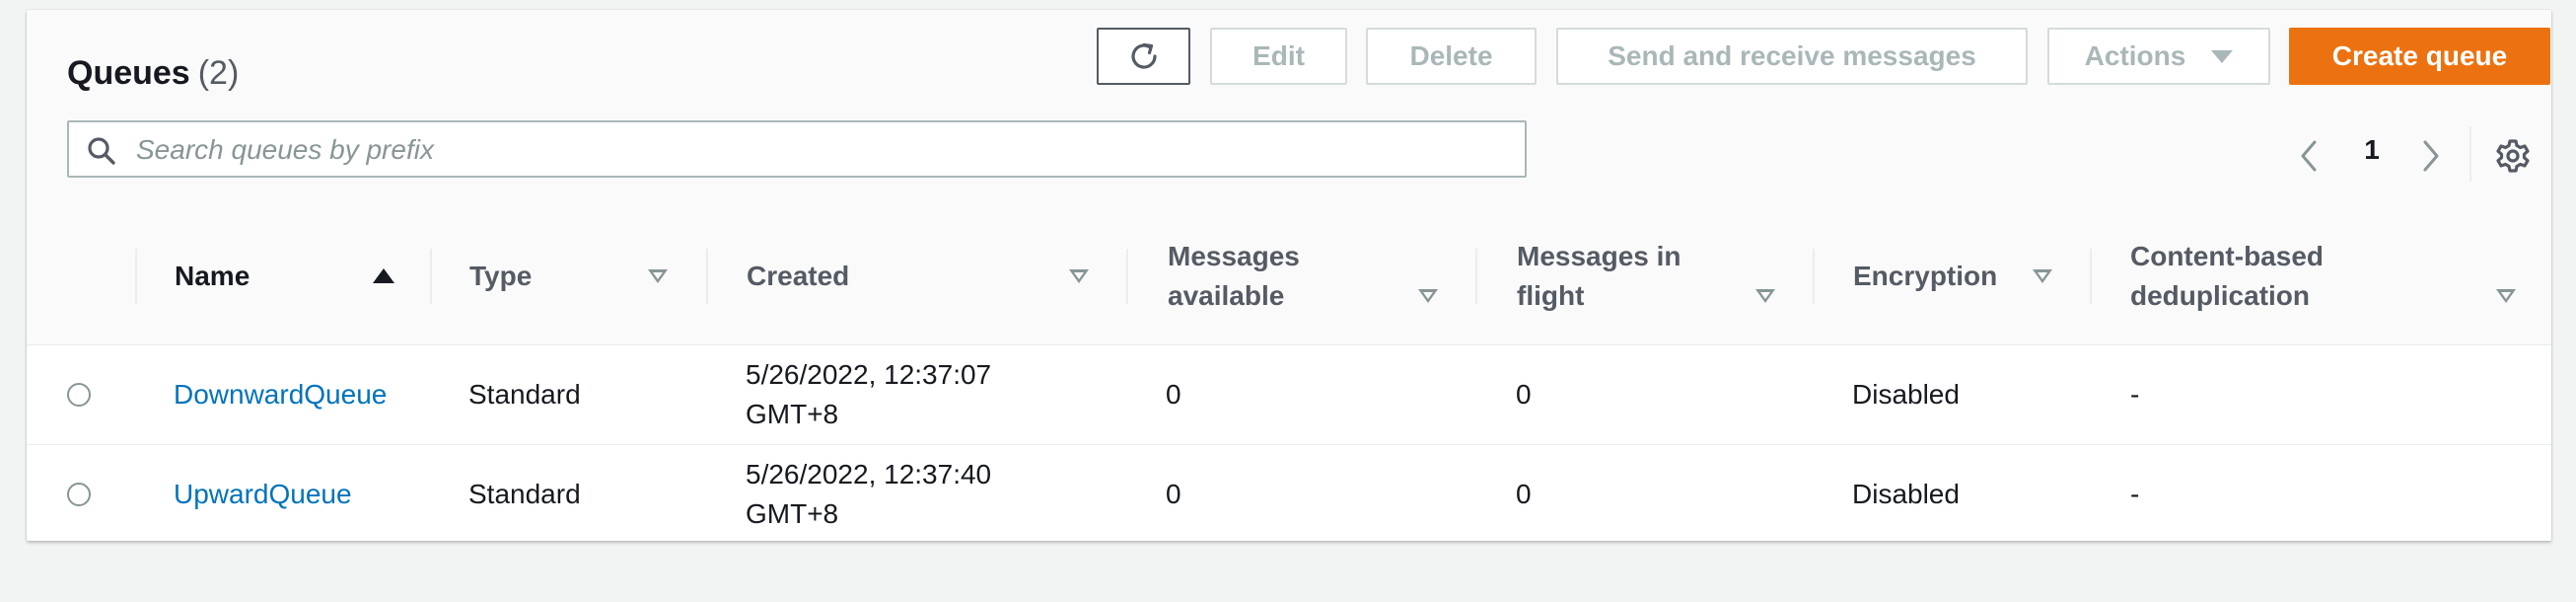  I want to click on column-header-label: Messages available, so click(1234, 276).